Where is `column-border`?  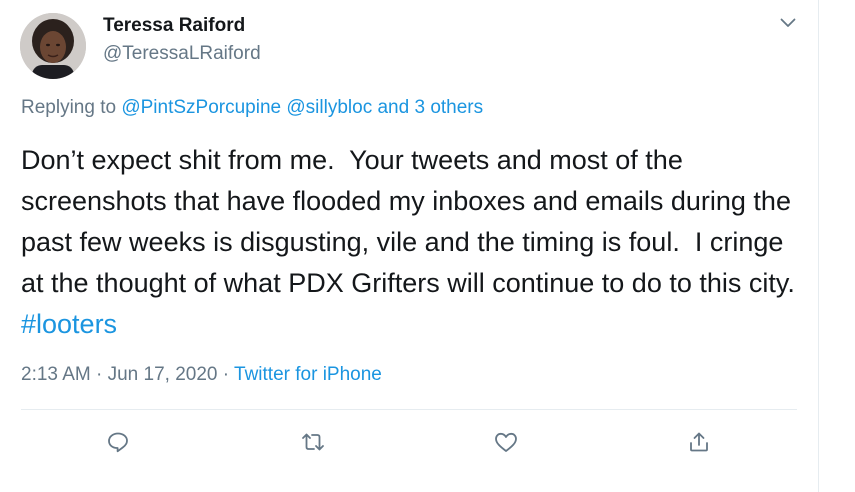 column-border is located at coordinates (818, 246).